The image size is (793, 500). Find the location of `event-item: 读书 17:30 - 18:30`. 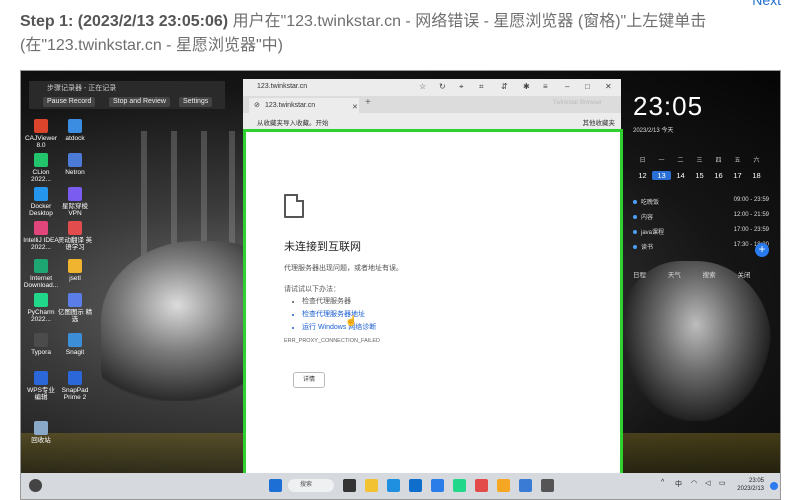

event-item: 读书 17:30 - 18:30 is located at coordinates (703, 247).